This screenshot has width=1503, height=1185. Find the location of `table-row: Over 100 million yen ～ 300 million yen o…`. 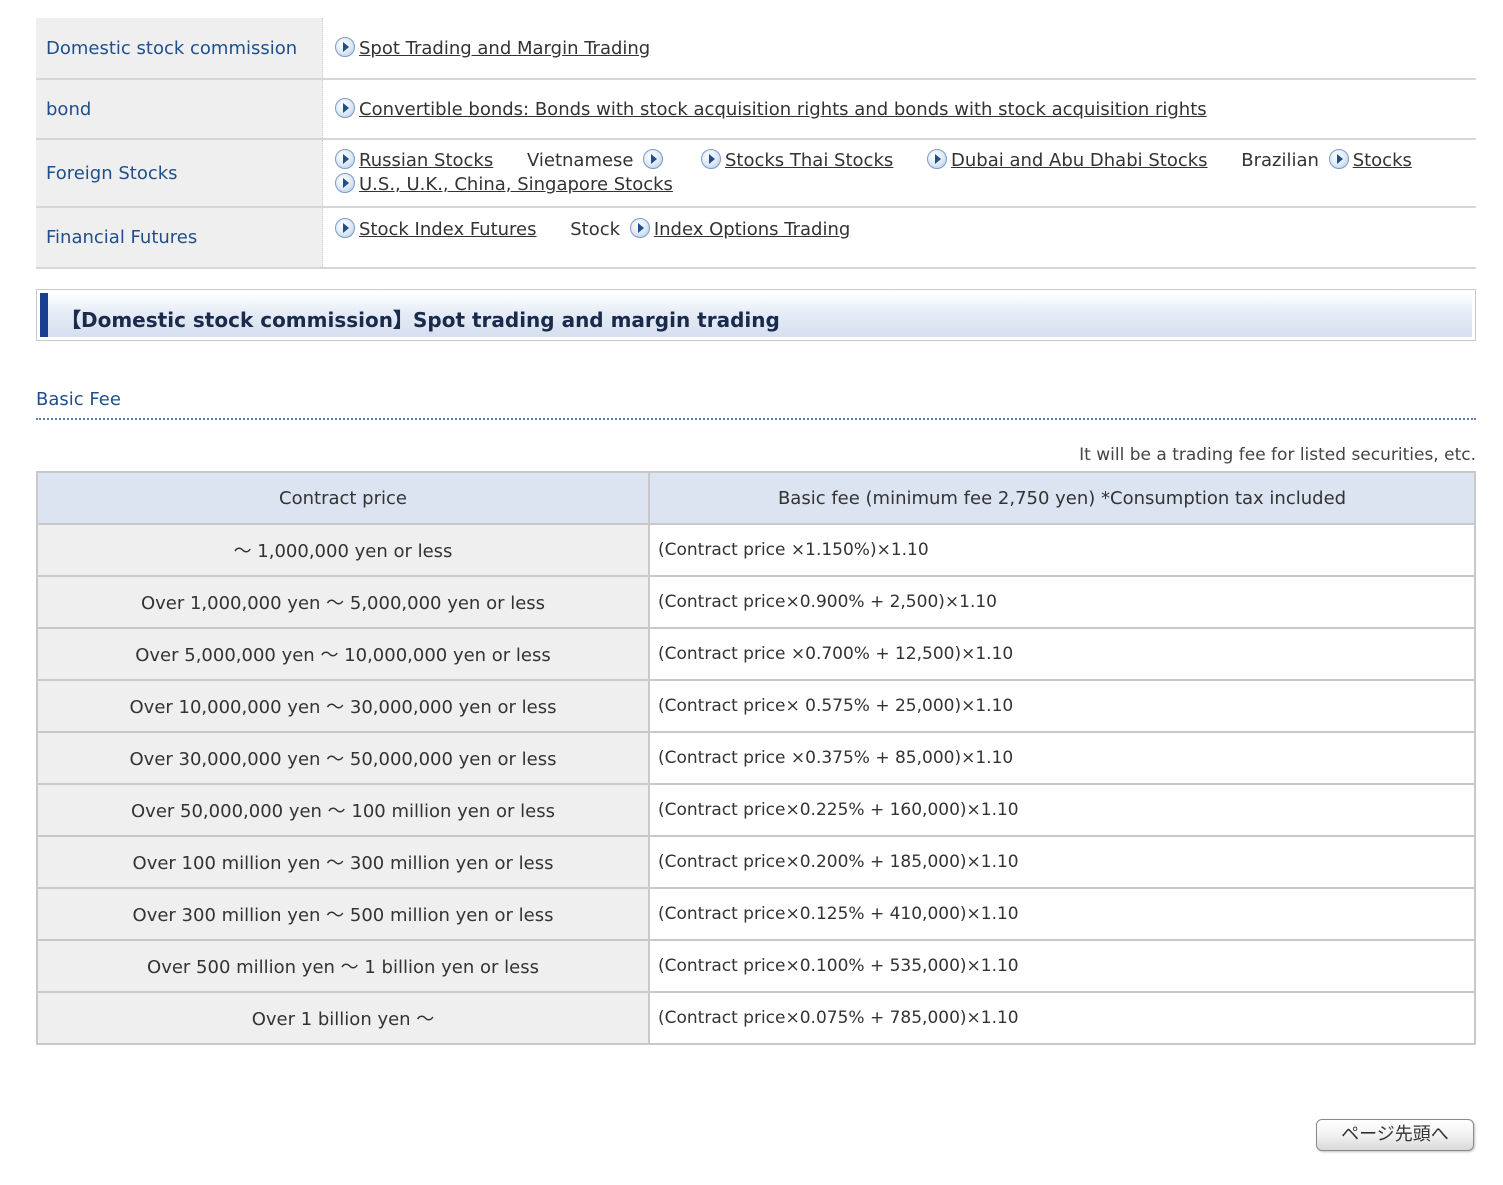

table-row: Over 100 million yen ～ 300 million yen o… is located at coordinates (756, 862).